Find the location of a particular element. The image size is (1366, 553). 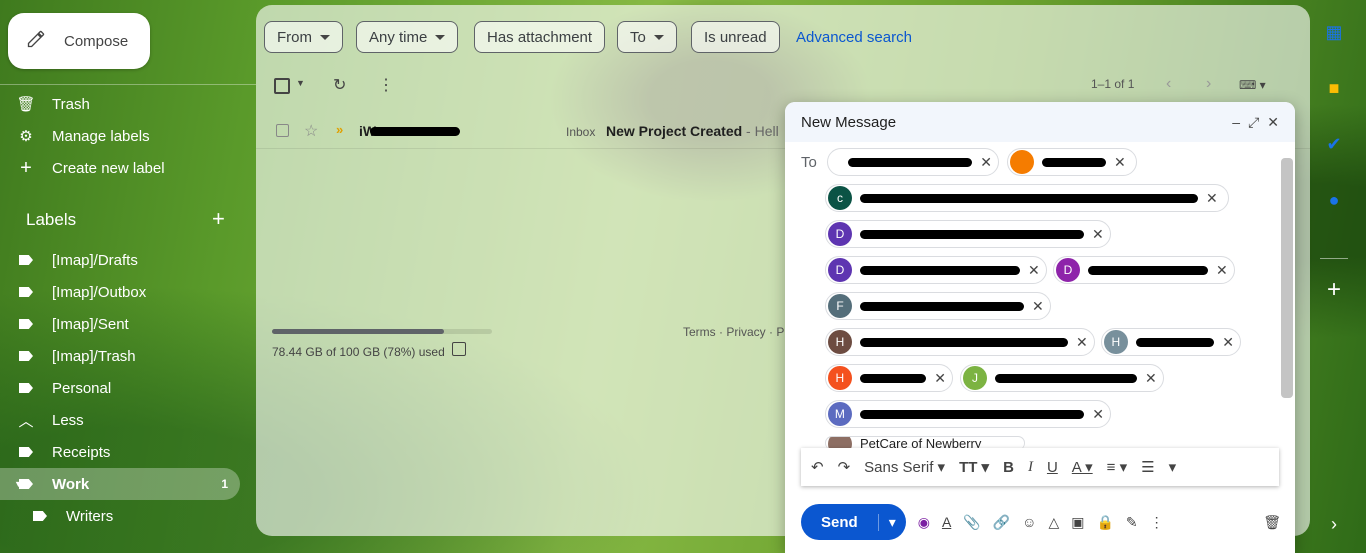

link-icon: 🔗 is located at coordinates (1001, 522).